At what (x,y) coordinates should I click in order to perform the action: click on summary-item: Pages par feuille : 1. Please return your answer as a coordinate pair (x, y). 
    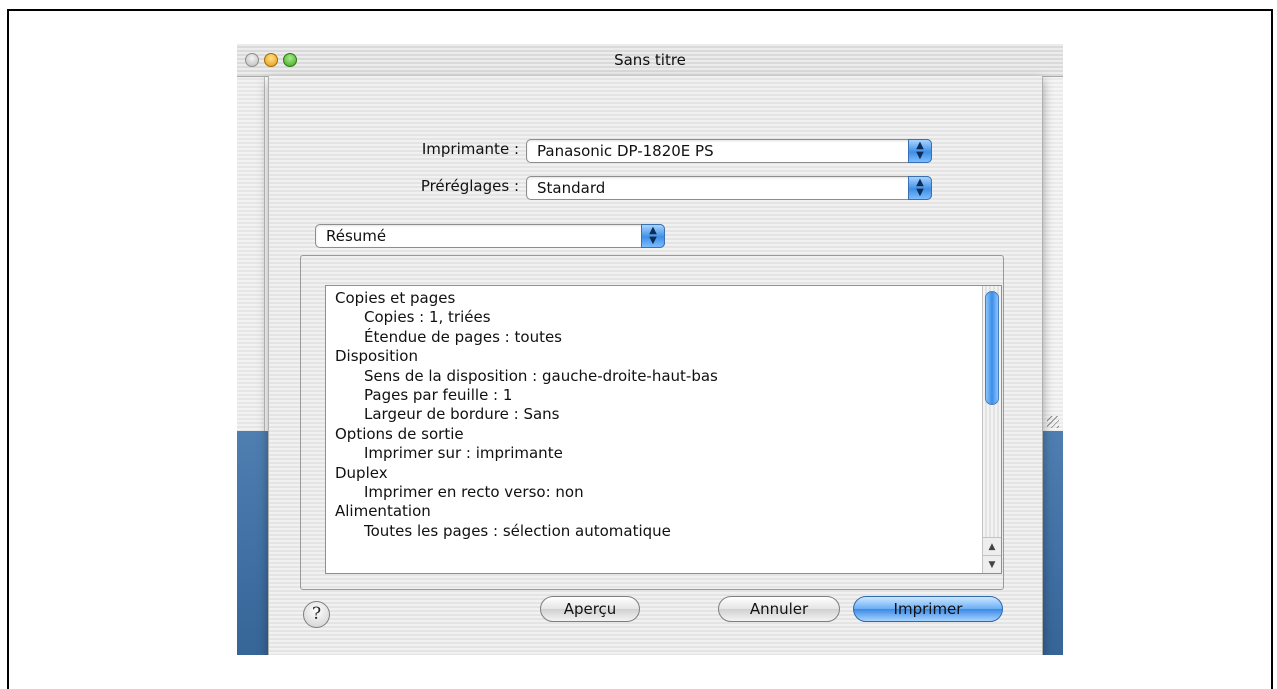
    Looking at the image, I should click on (438, 395).